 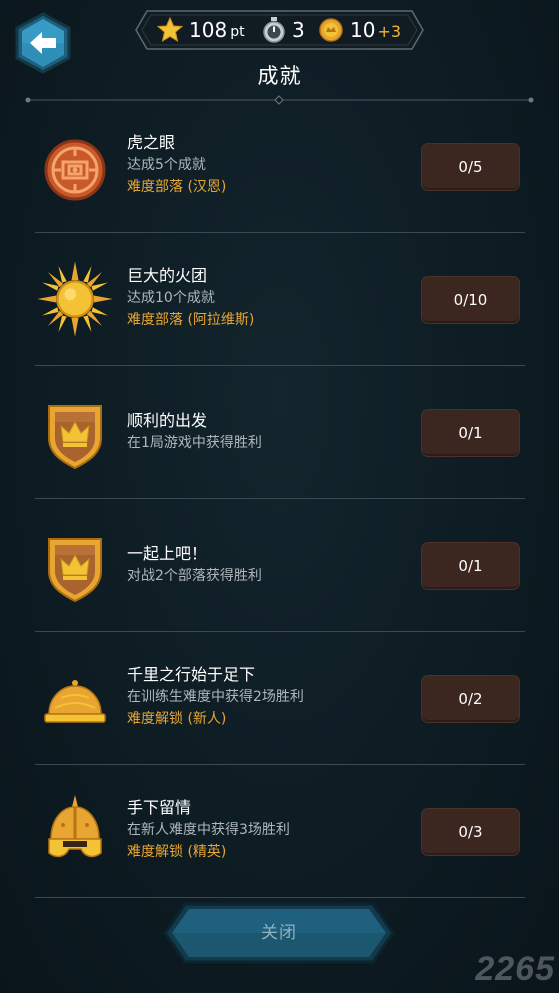 What do you see at coordinates (470, 699) in the screenshot?
I see `progress-badge: 0/2` at bounding box center [470, 699].